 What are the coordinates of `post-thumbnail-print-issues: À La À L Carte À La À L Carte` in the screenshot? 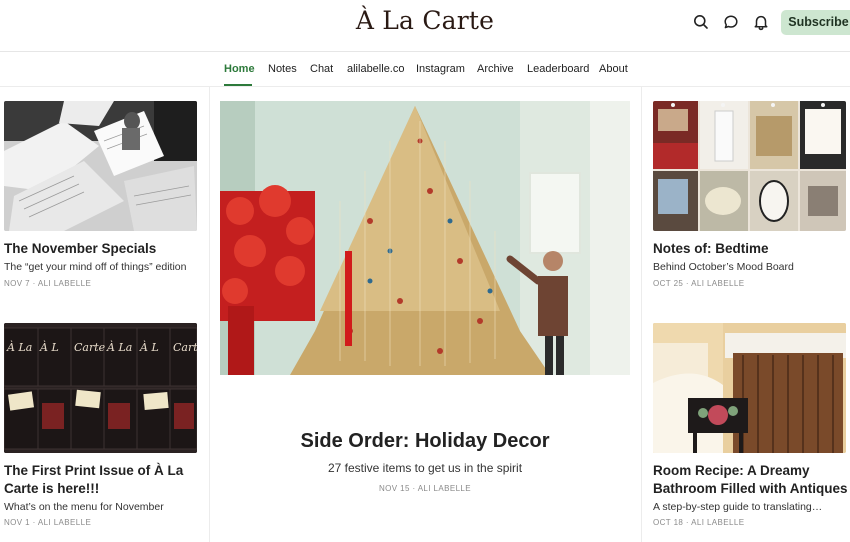 It's located at (100, 388).